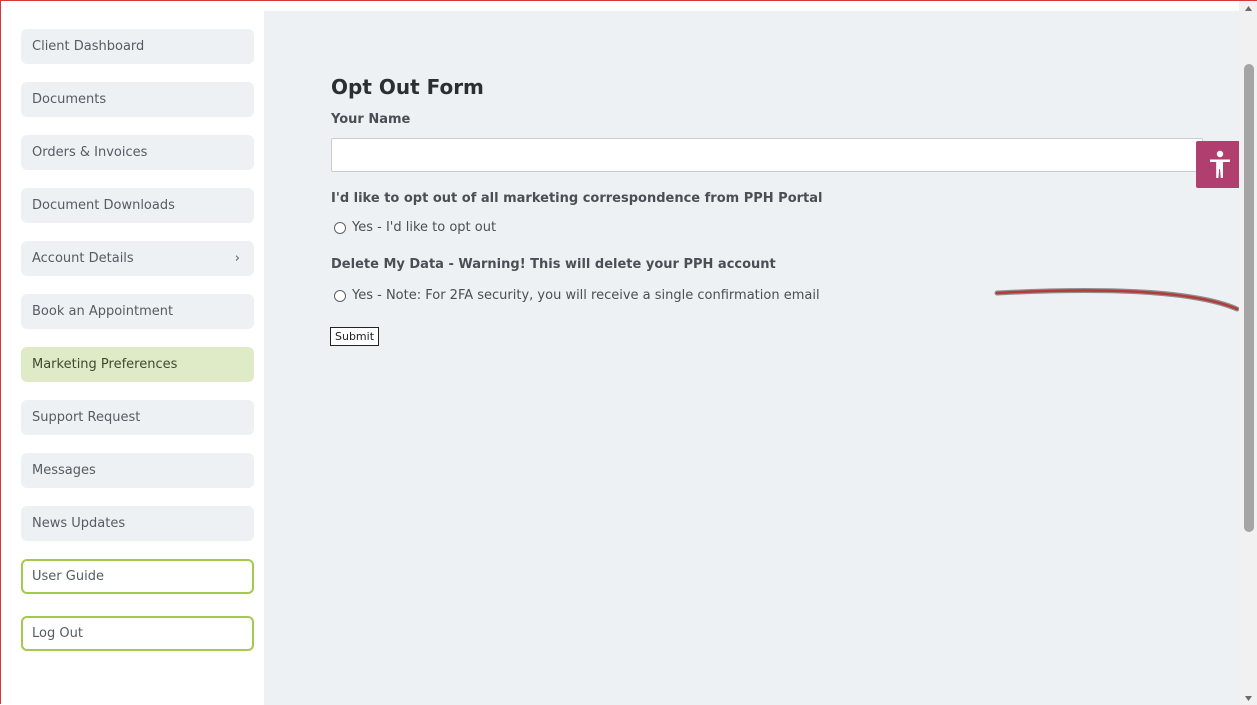  What do you see at coordinates (64, 470) in the screenshot?
I see `sidebar-item-label: Messages` at bounding box center [64, 470].